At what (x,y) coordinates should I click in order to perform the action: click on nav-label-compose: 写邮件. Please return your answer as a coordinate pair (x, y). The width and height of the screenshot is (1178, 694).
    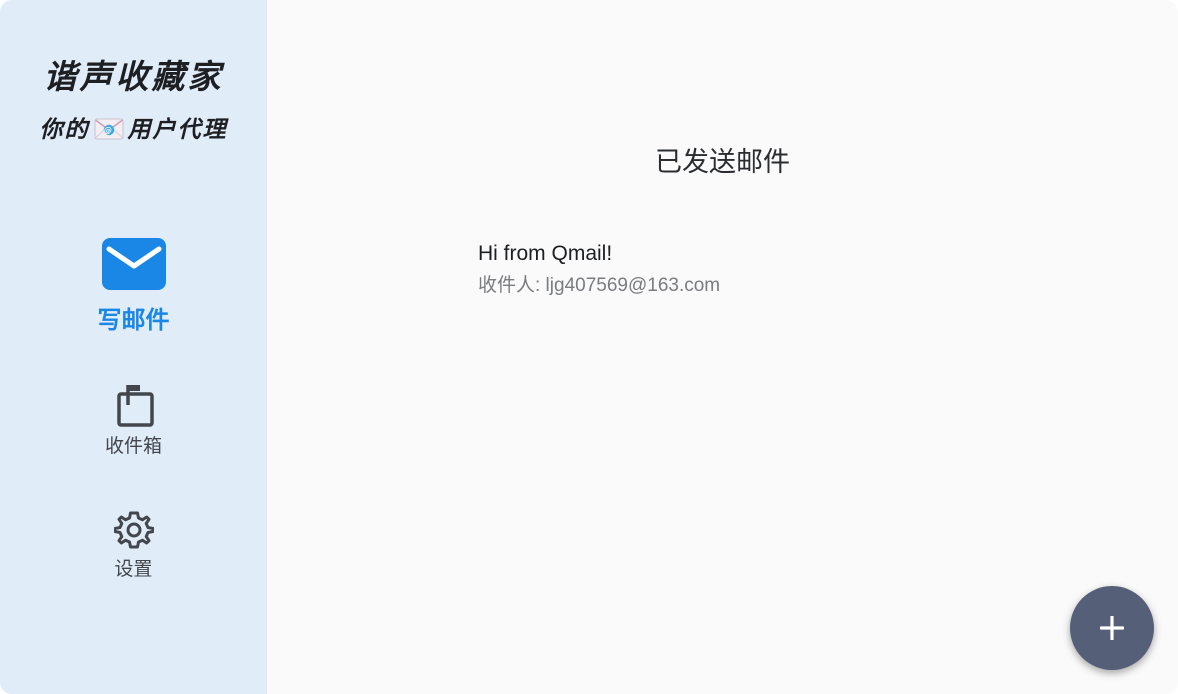
    Looking at the image, I should click on (133, 320).